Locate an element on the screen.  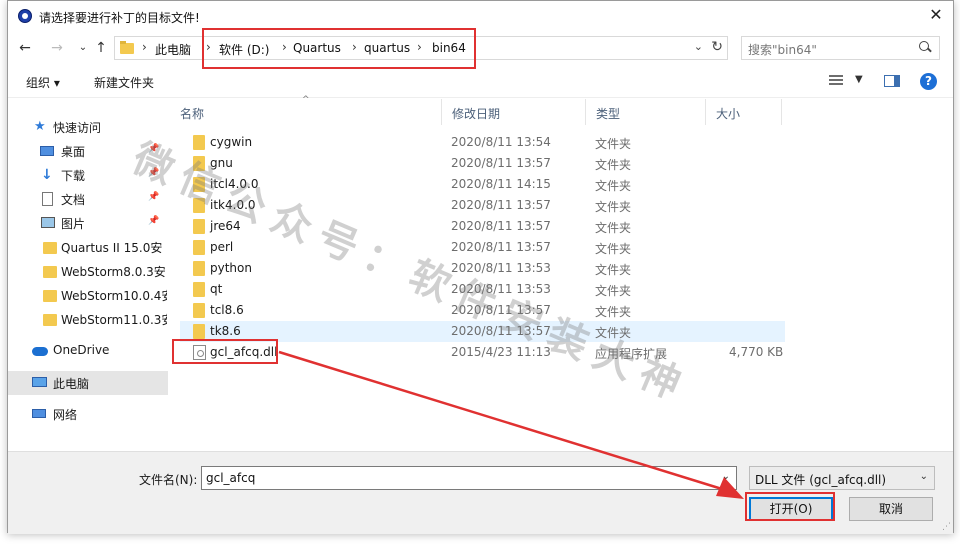
filetype-select: DLL 文件 (gcl_afcq.dll) ⌄ is located at coordinates (842, 478).